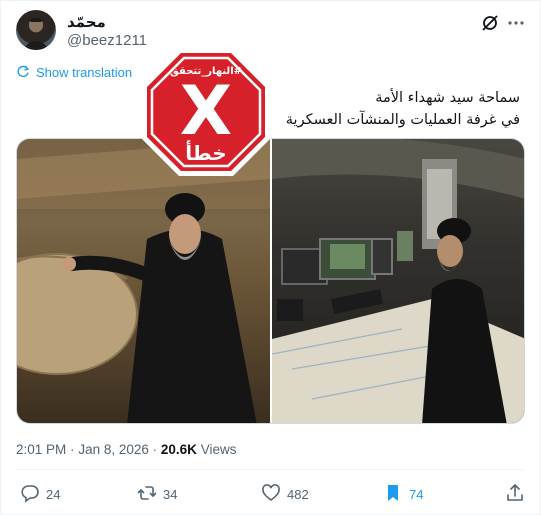 Image resolution: width=541 pixels, height=515 pixels. I want to click on bookmark-icon, so click(393, 494).